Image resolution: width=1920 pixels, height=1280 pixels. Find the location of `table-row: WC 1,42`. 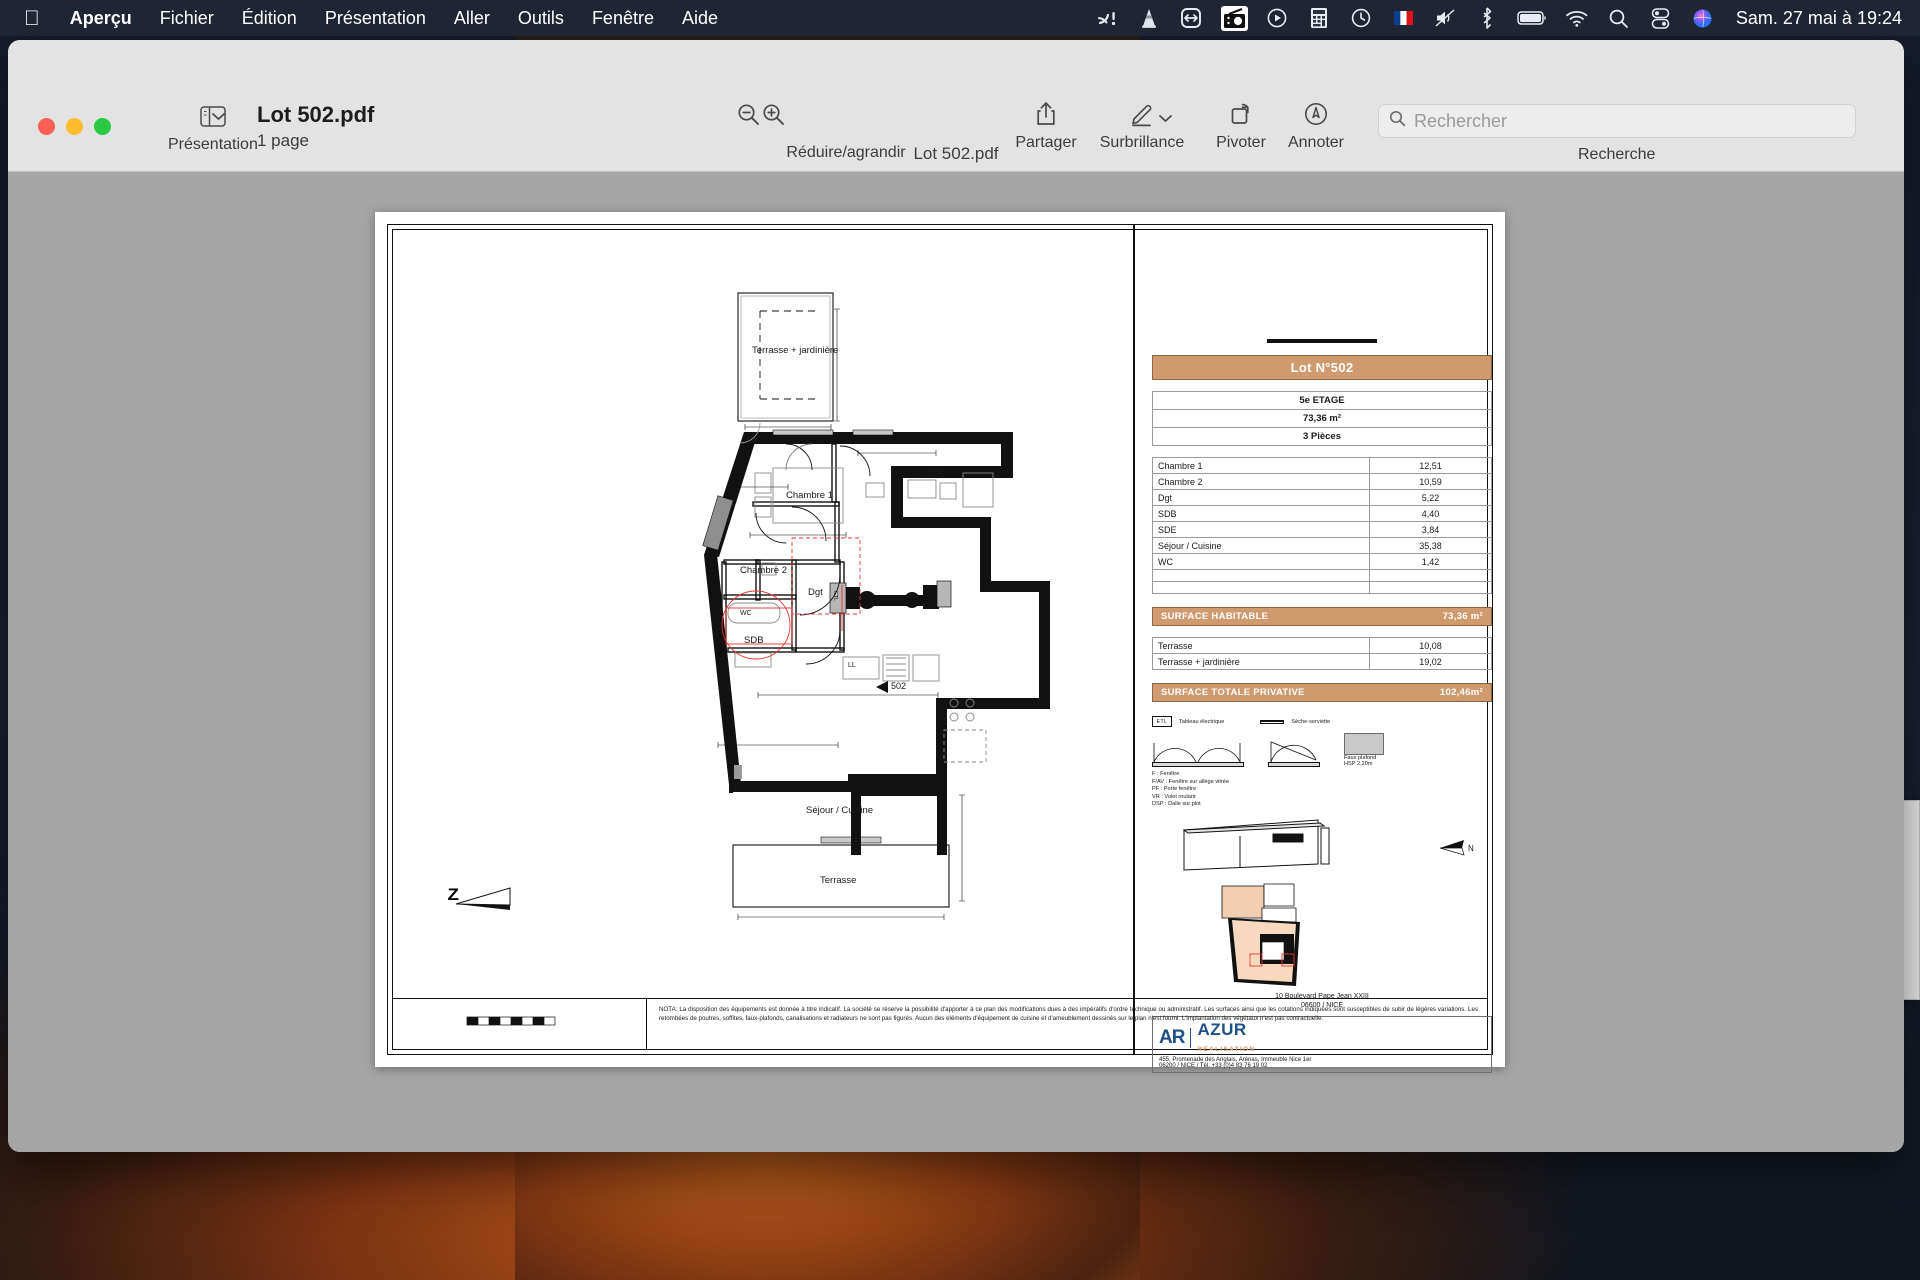

table-row: WC 1,42 is located at coordinates (1322, 561).